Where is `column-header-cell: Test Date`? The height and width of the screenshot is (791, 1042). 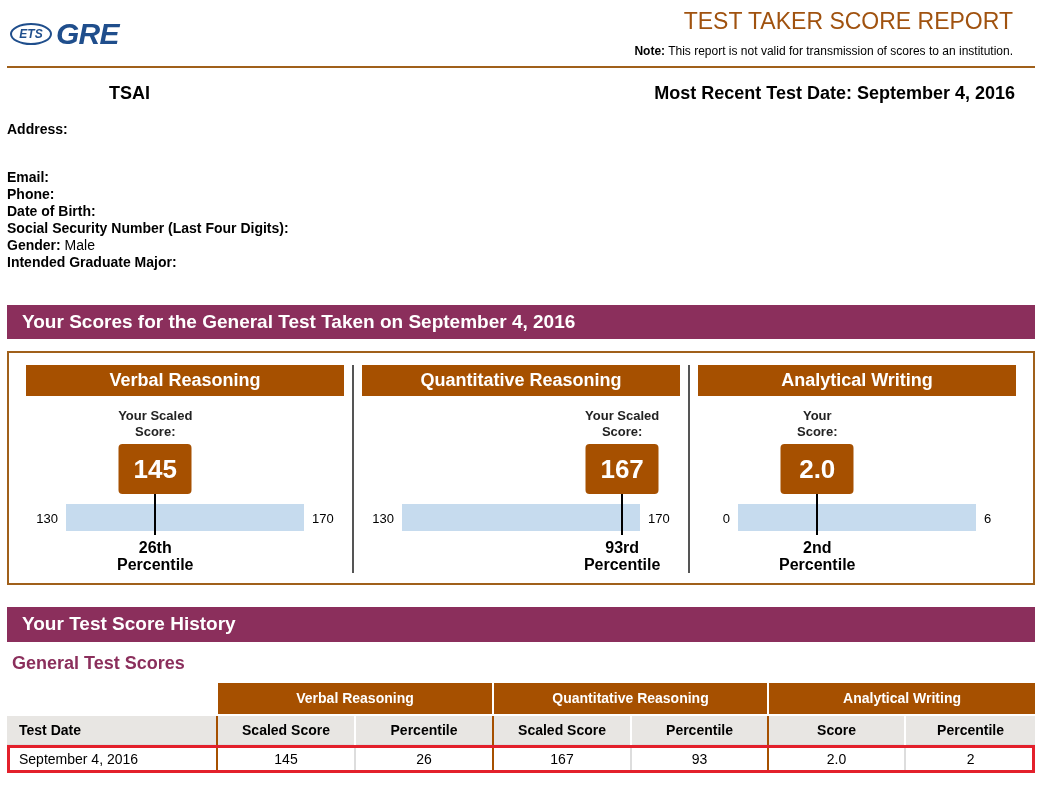
column-header-cell: Test Date is located at coordinates (112, 730).